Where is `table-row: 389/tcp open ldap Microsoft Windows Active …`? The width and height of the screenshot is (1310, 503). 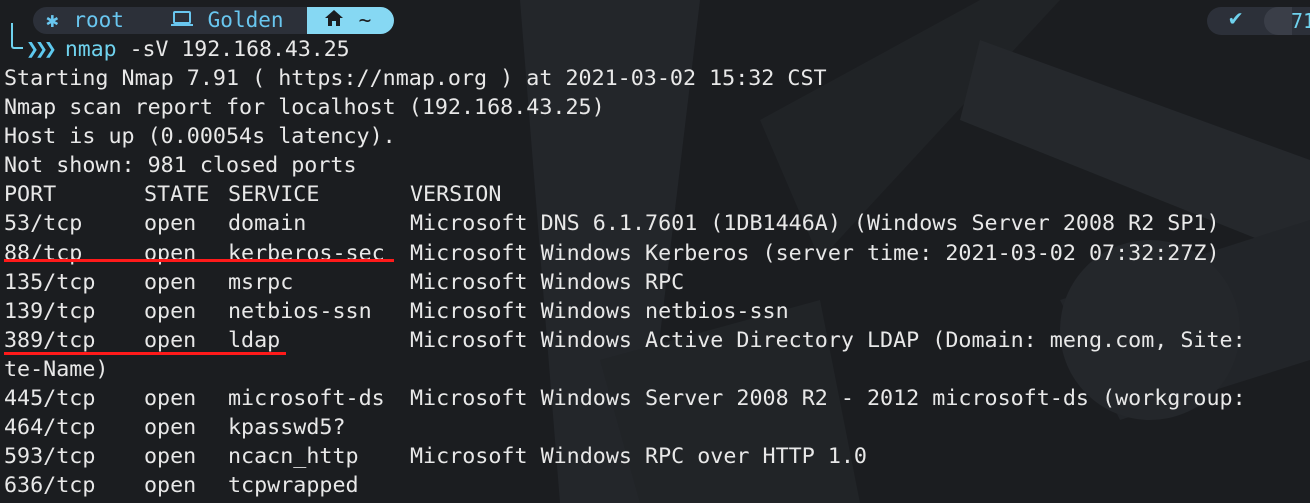
table-row: 389/tcp open ldap Microsoft Windows Active … is located at coordinates (625, 340).